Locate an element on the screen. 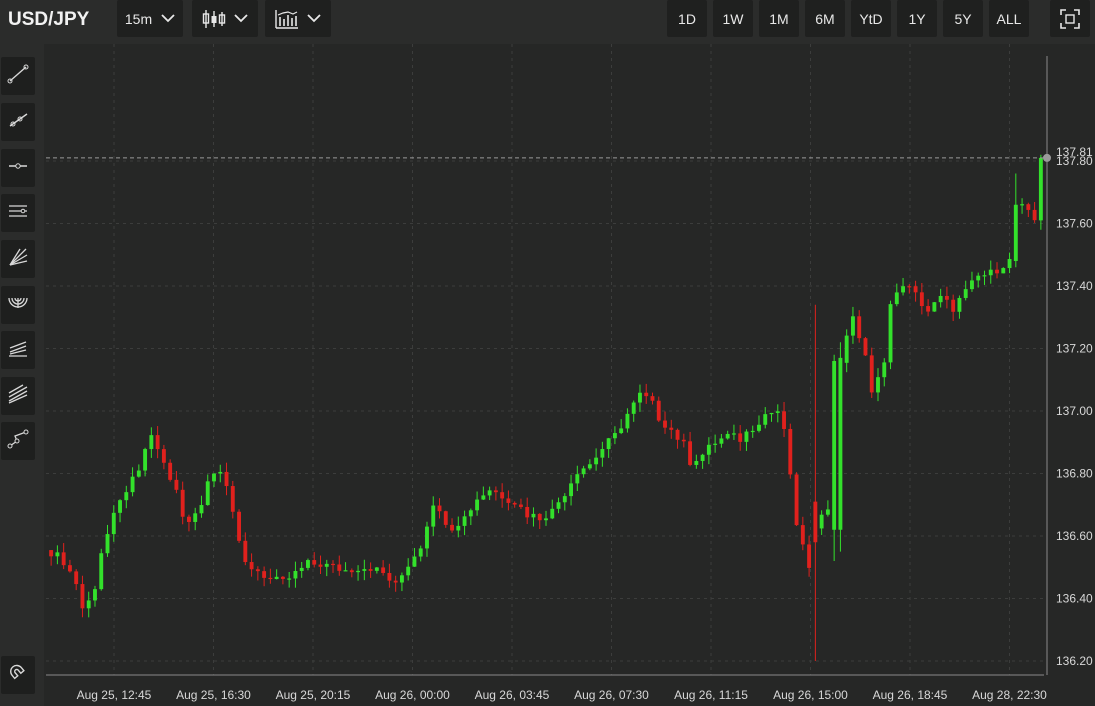 This screenshot has width=1095, height=706. indicators-selector is located at coordinates (298, 18).